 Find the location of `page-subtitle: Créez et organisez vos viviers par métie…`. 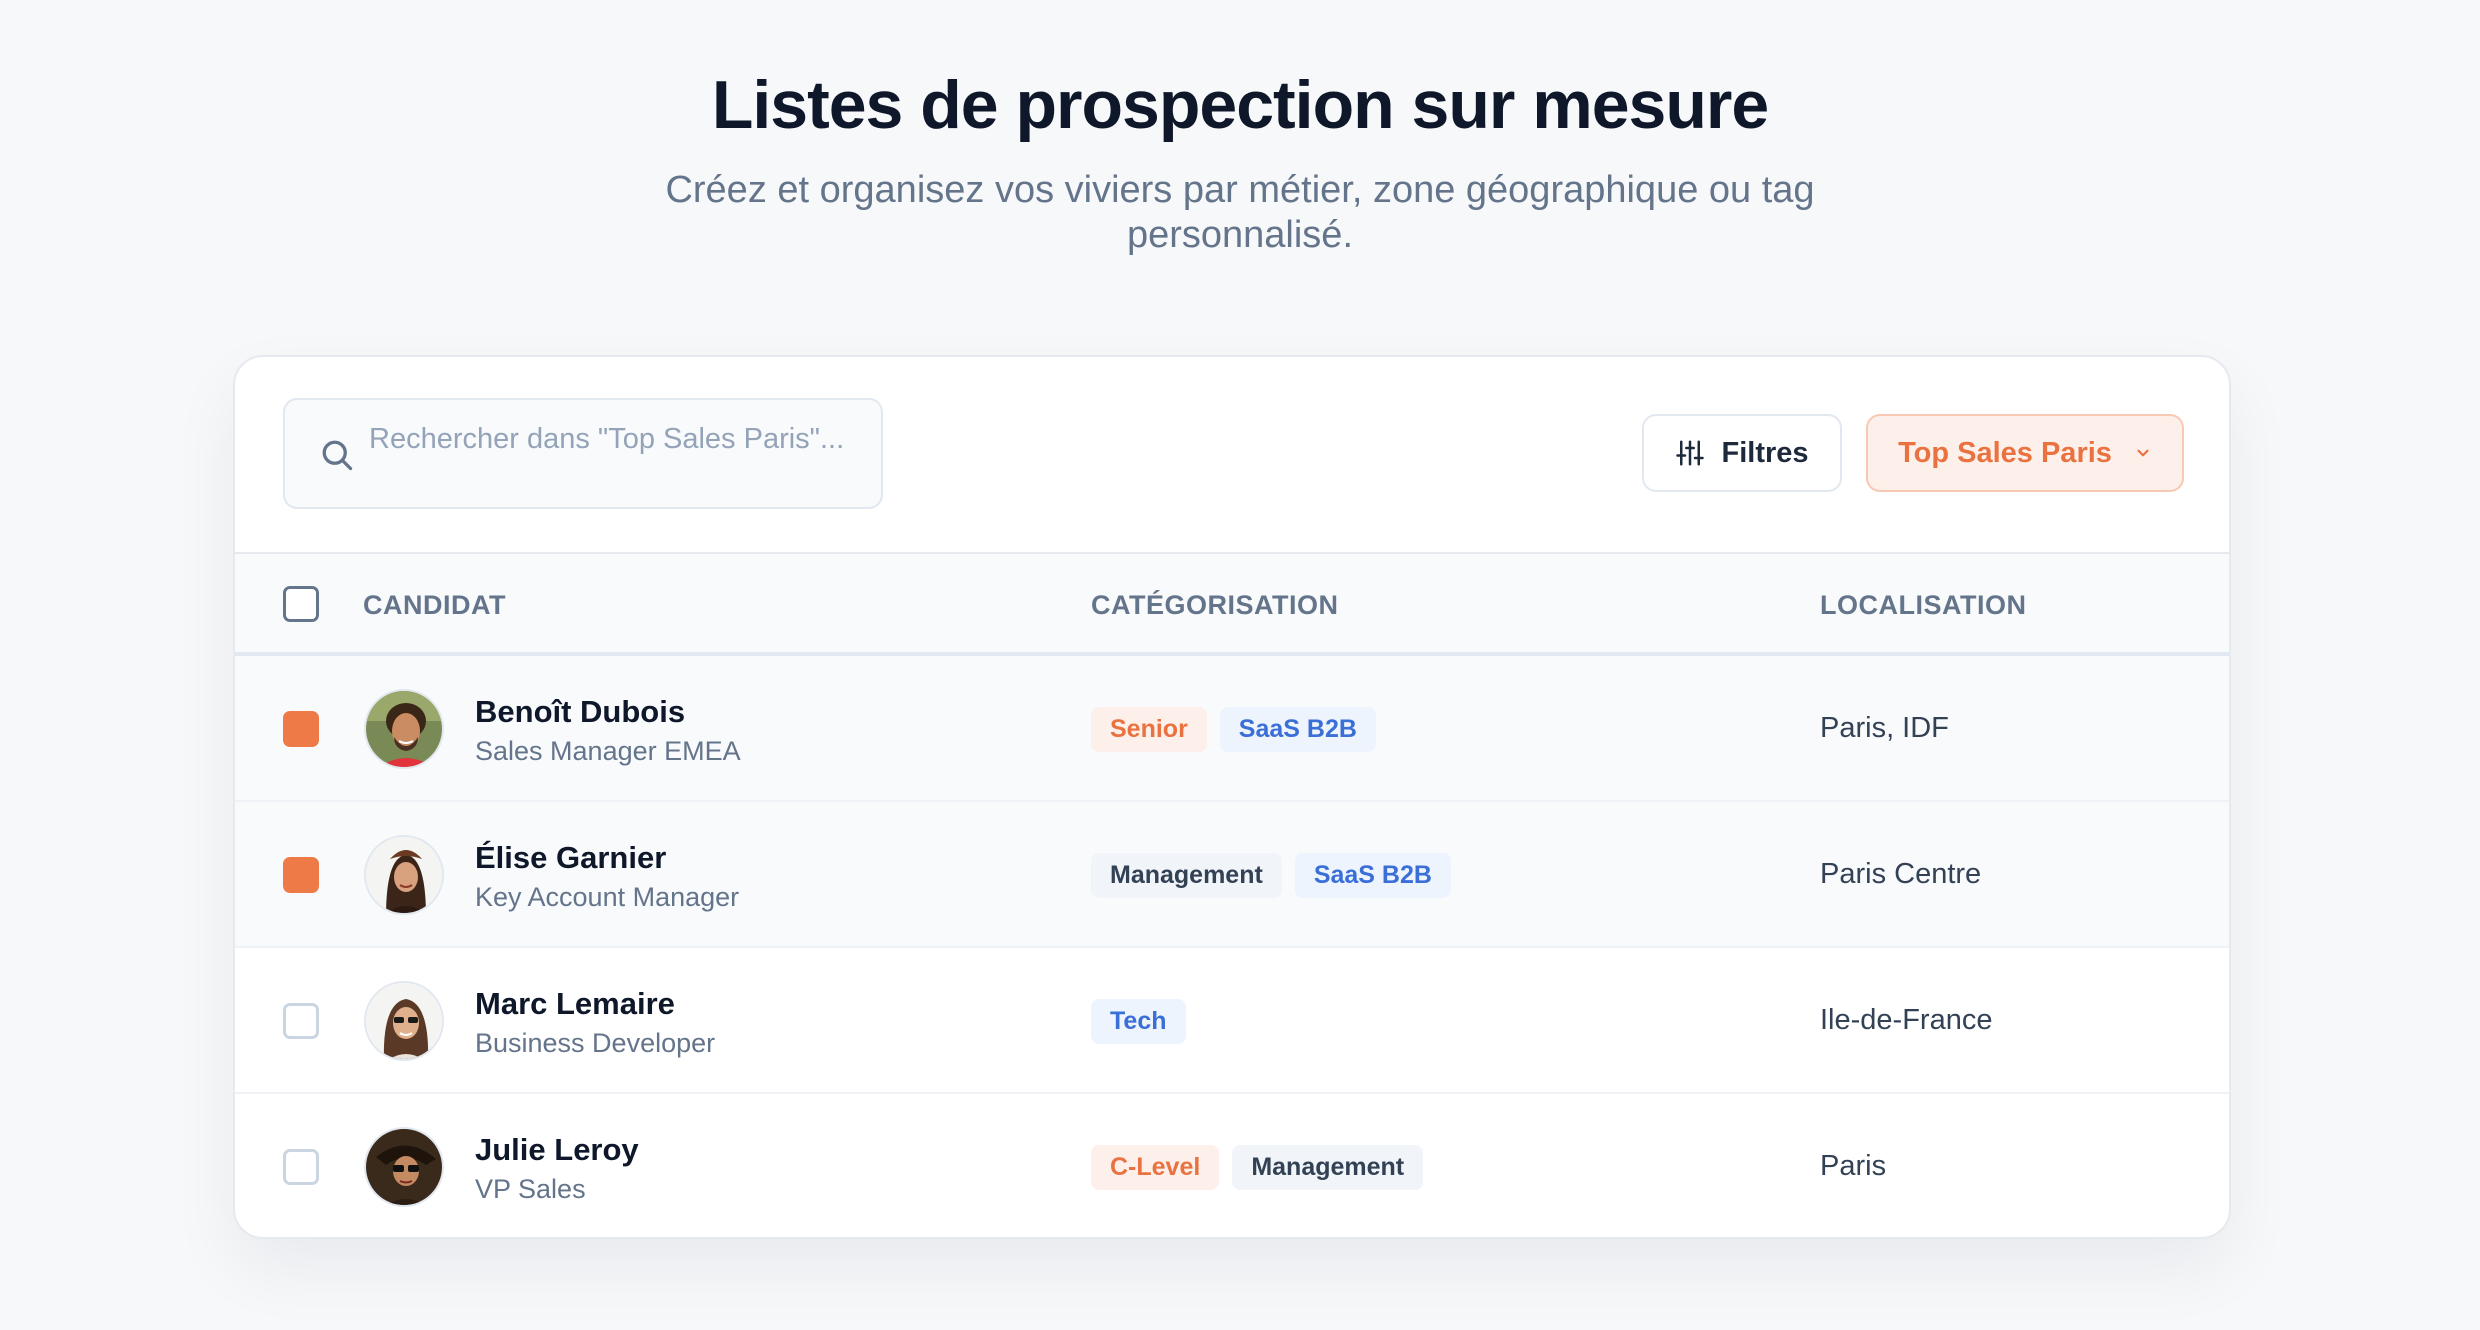

page-subtitle: Créez et organisez vos viviers par métie… is located at coordinates (1240, 212).